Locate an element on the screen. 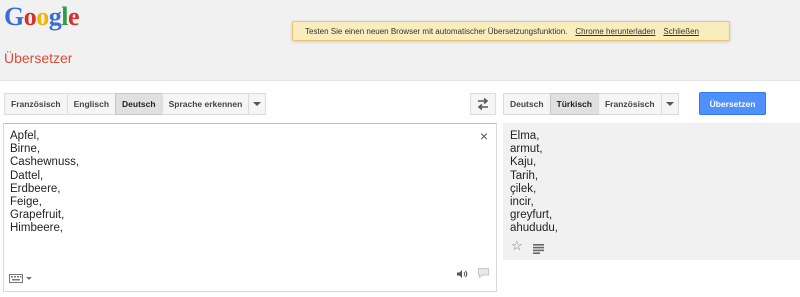 This screenshot has width=800, height=297. target-lang-turkish: Türkisch is located at coordinates (574, 104).